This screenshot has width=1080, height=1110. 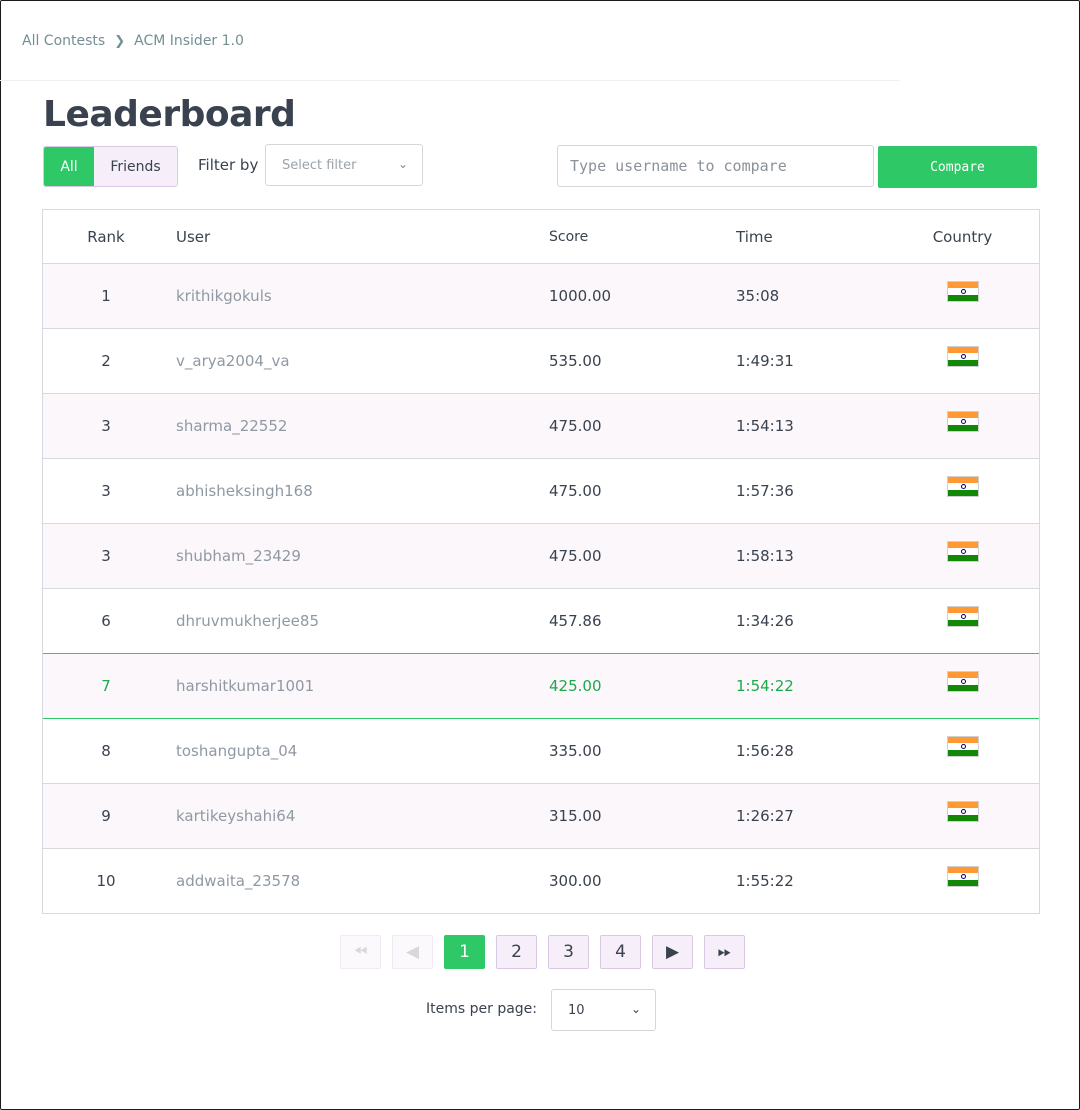 I want to click on row-user-link: addwaita_23578, so click(x=359, y=881).